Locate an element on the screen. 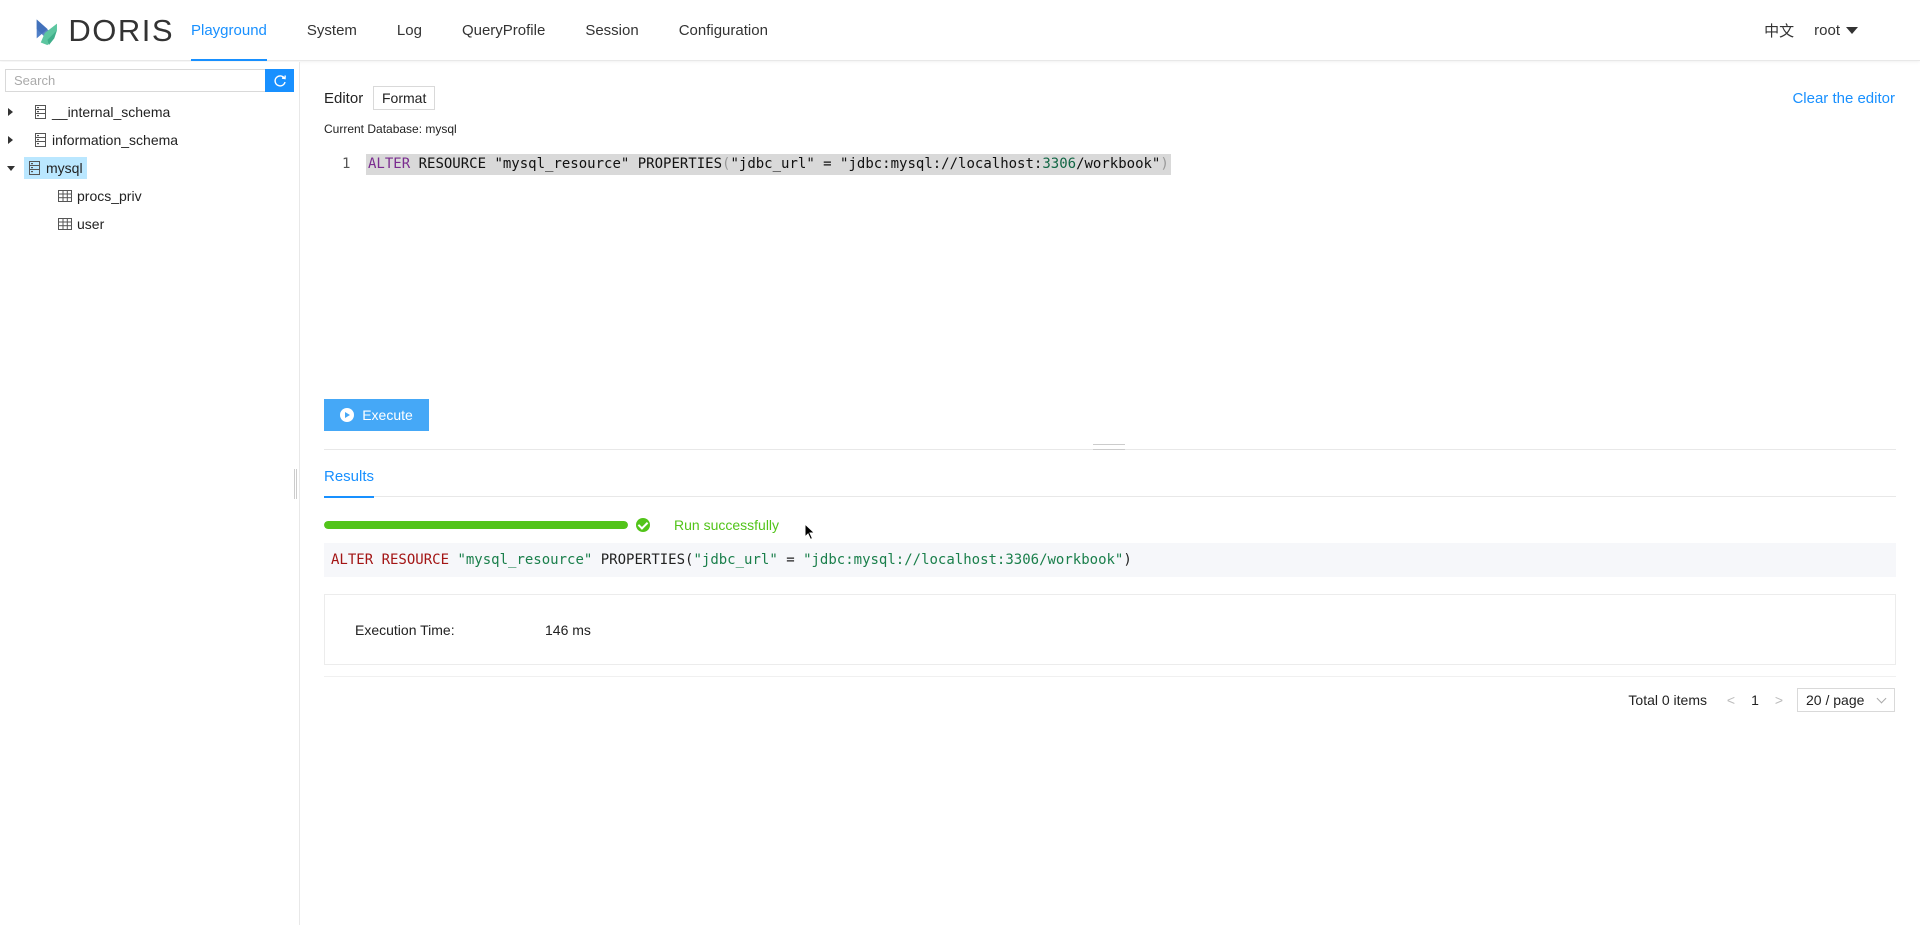 This screenshot has width=1920, height=933. user-name: root is located at coordinates (1827, 30).